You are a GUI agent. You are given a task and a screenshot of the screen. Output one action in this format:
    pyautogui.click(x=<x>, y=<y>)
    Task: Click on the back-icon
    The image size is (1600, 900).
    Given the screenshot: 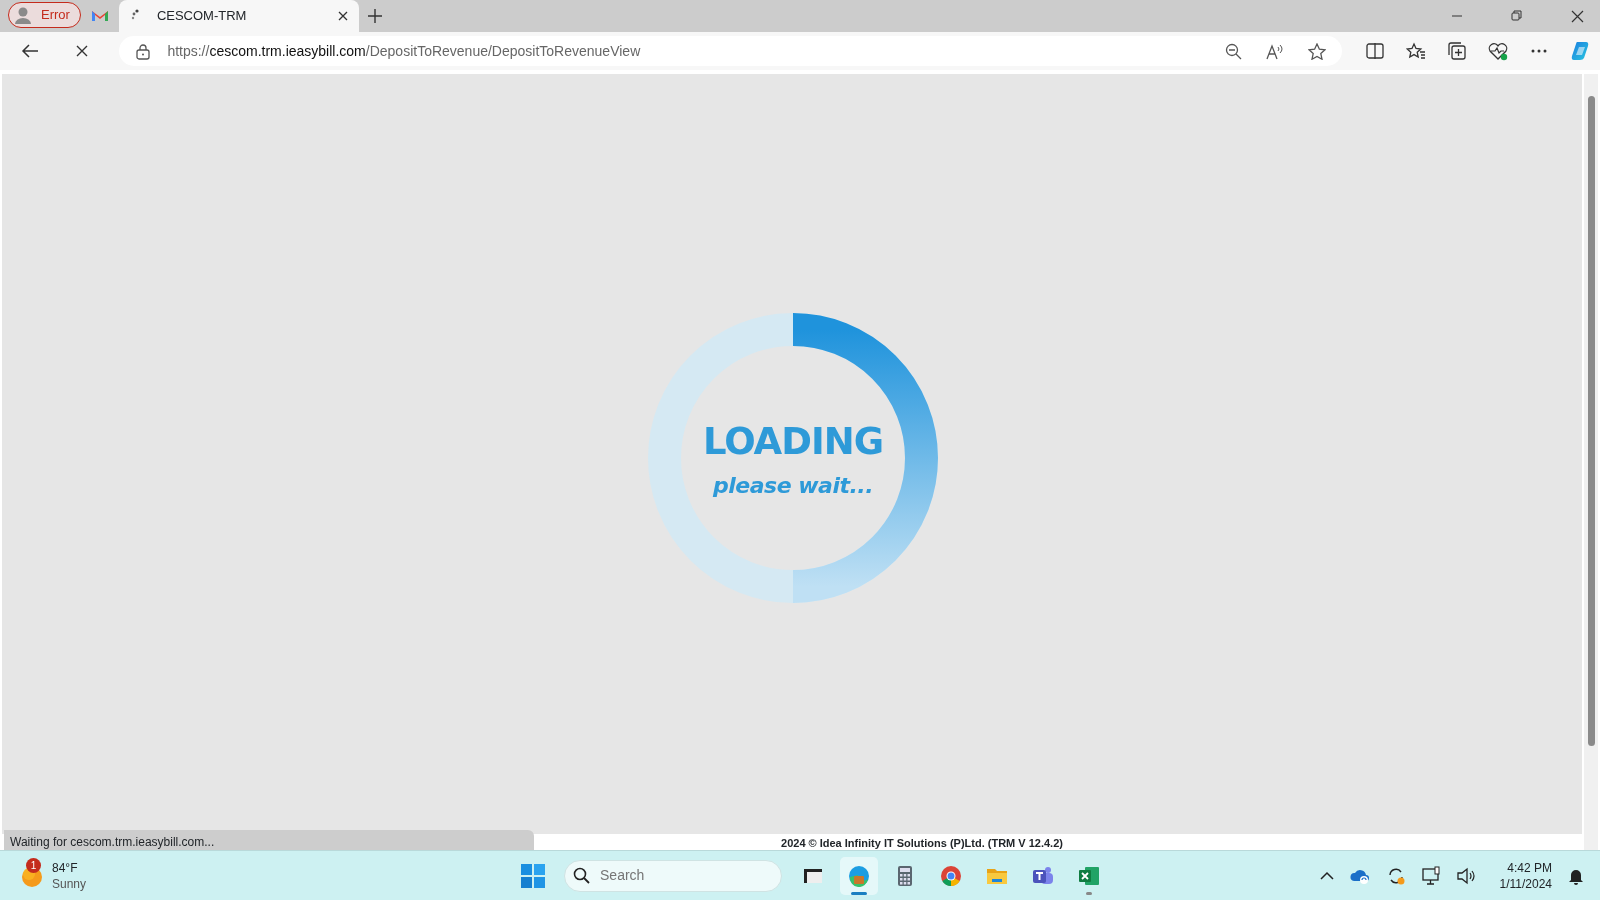 What is the action you would take?
    pyautogui.click(x=29, y=51)
    